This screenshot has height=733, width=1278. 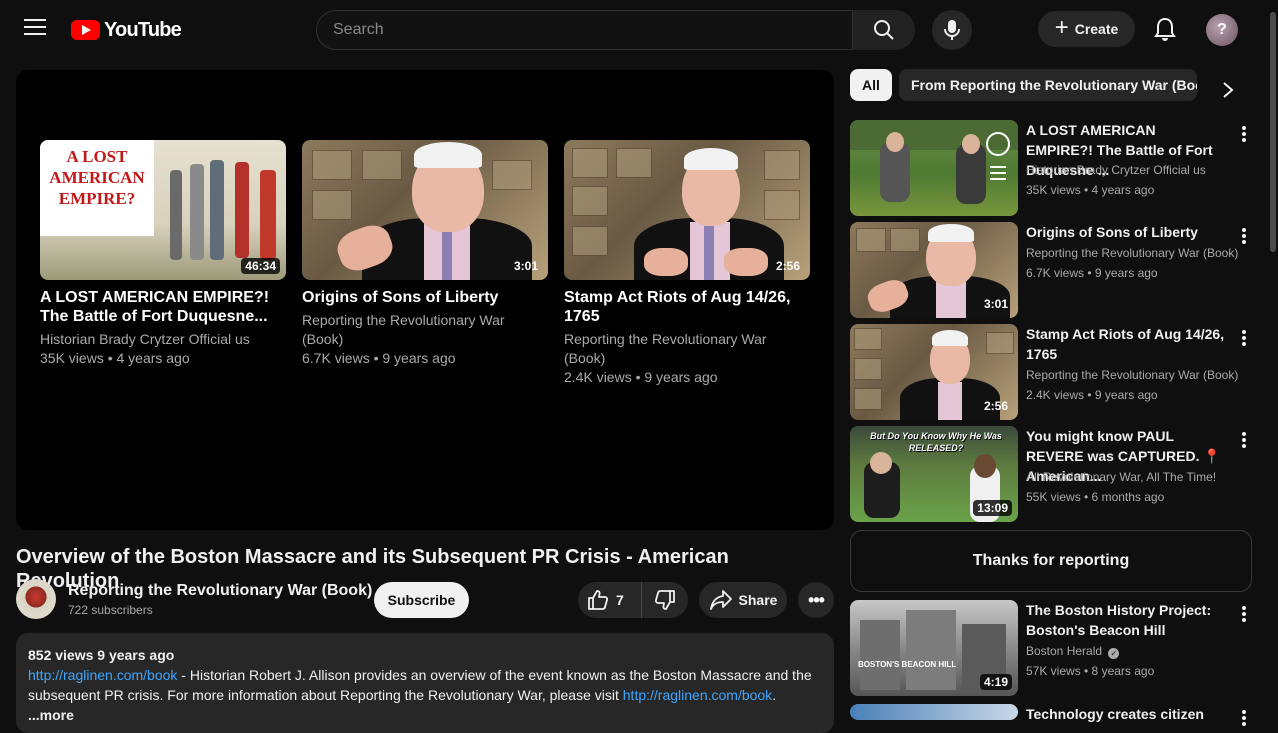 I want to click on feedback-confirmation: Thanks for reporting, so click(x=1051, y=561).